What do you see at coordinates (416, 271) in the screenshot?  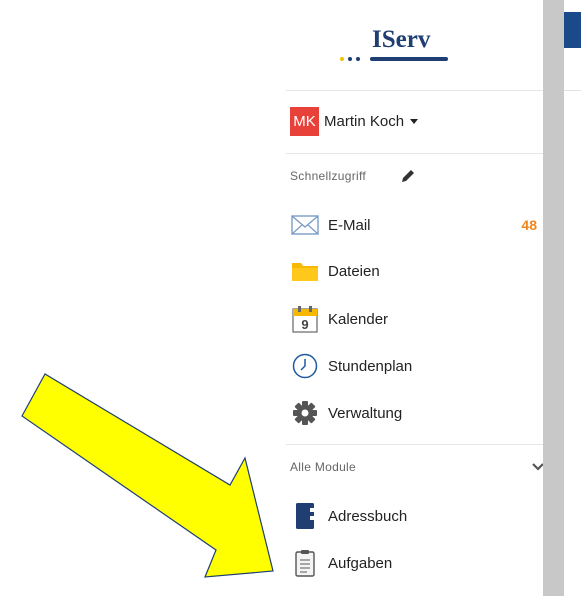 I see `nav-item-files: Dateien` at bounding box center [416, 271].